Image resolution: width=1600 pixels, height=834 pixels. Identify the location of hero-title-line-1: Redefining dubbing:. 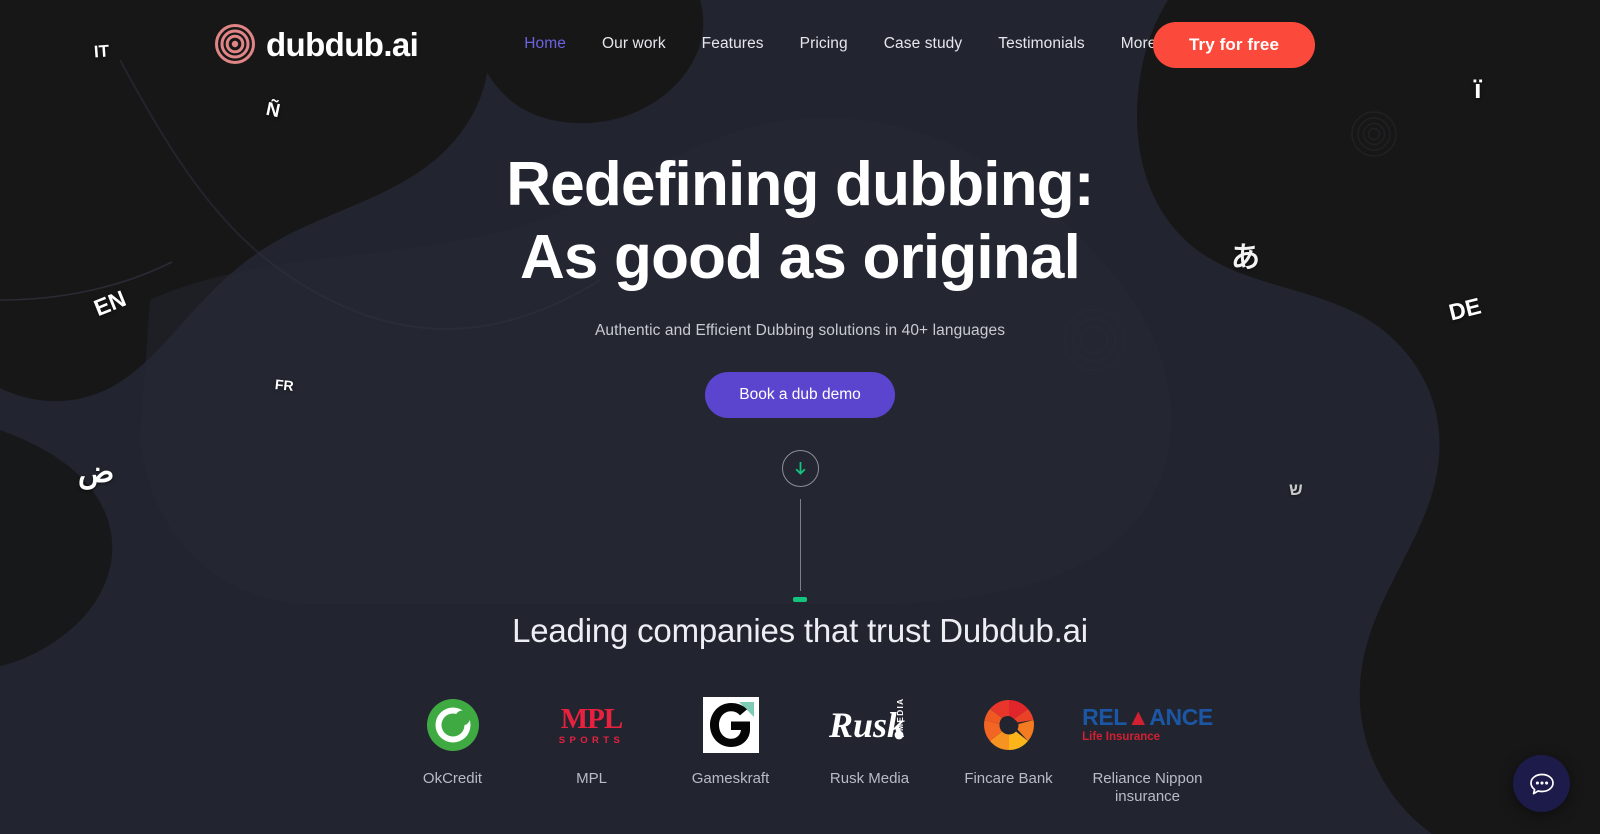
(800, 184).